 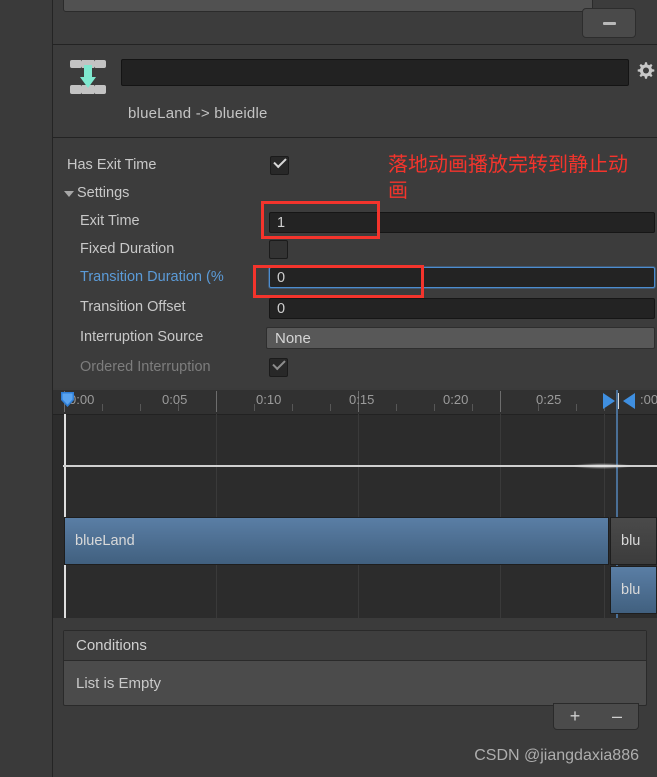 What do you see at coordinates (133, 307) in the screenshot?
I see `transition-offset-label: Transition Offset` at bounding box center [133, 307].